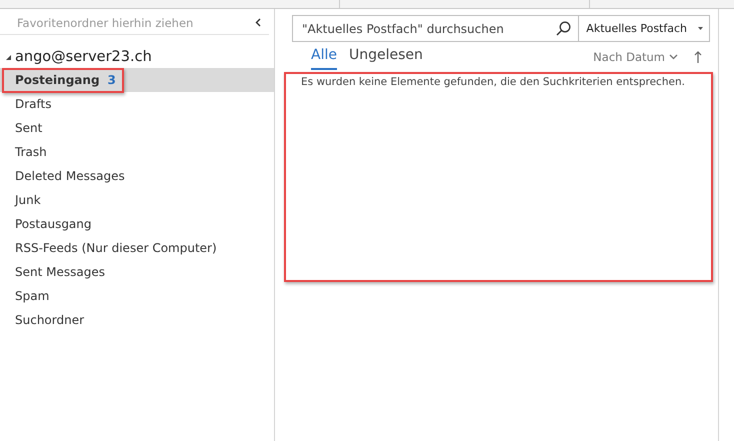 The width and height of the screenshot is (734, 441). I want to click on search-field: "Aktuelles Postfach" durchsuchen, so click(436, 28).